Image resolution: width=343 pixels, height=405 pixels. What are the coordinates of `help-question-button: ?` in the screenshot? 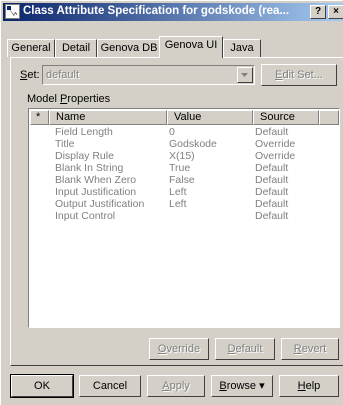 It's located at (318, 12).